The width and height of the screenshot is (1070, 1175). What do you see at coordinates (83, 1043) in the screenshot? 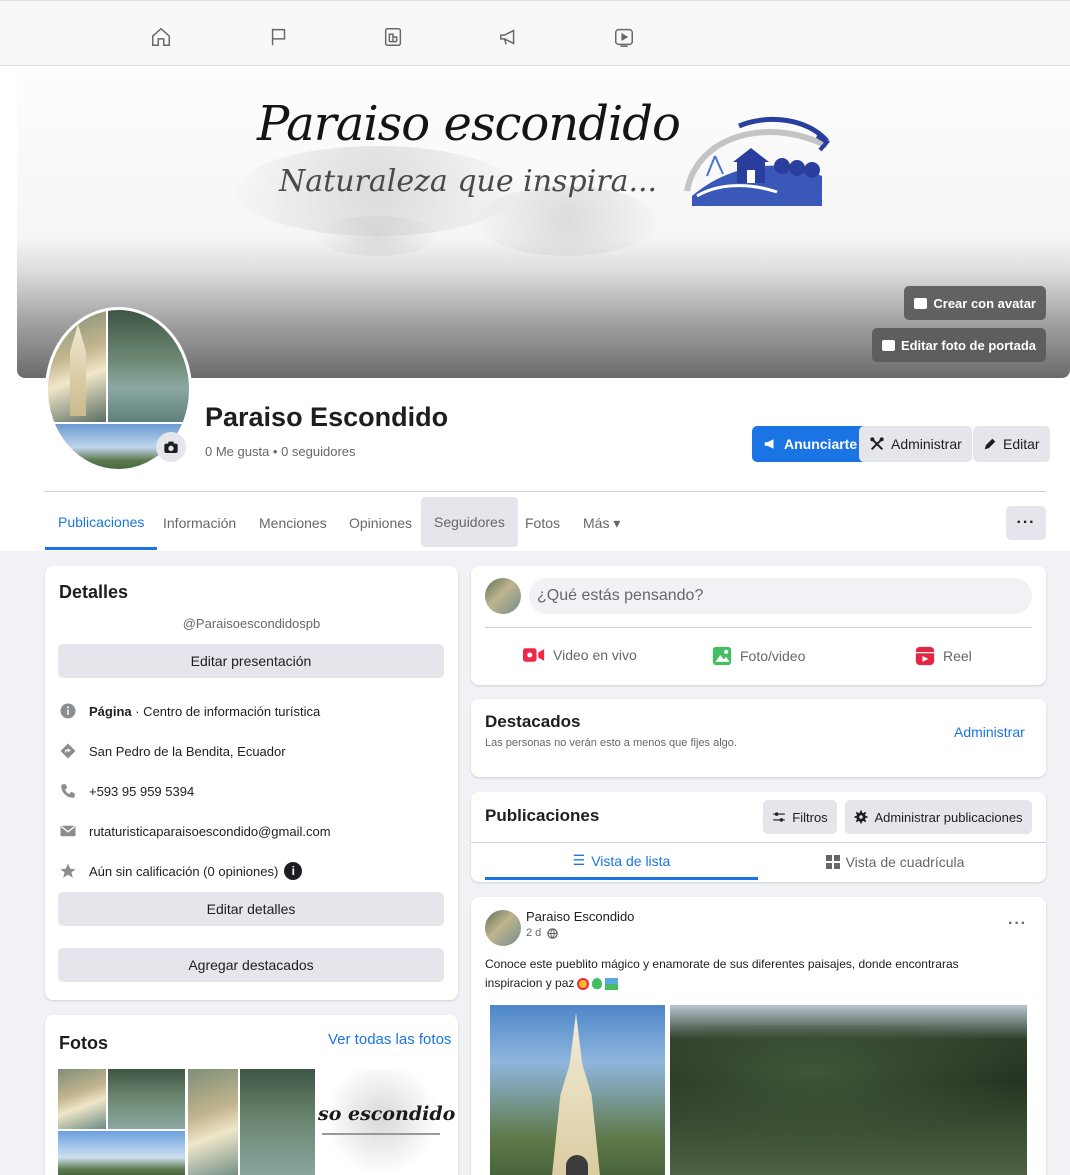
I see `photos-title: Fotos` at bounding box center [83, 1043].